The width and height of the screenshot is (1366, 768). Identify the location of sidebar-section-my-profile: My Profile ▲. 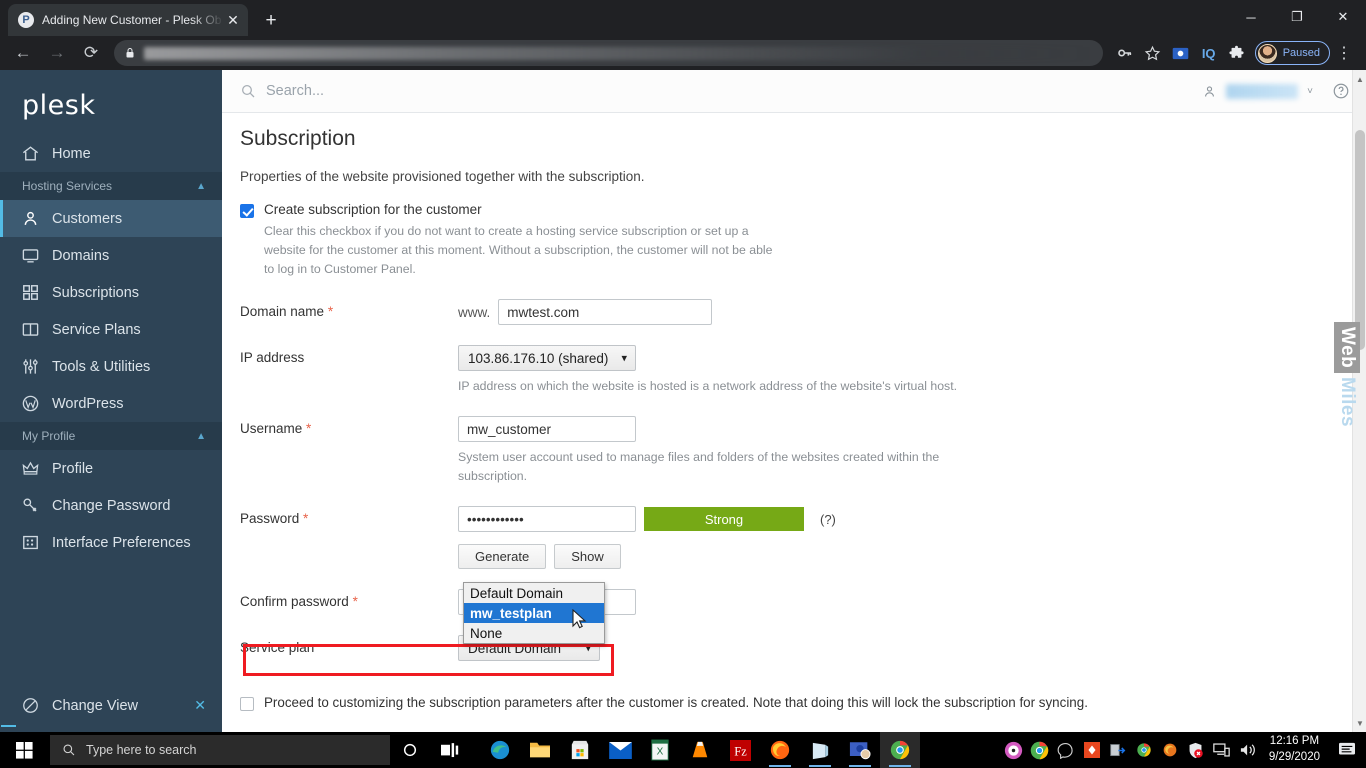
(111, 436).